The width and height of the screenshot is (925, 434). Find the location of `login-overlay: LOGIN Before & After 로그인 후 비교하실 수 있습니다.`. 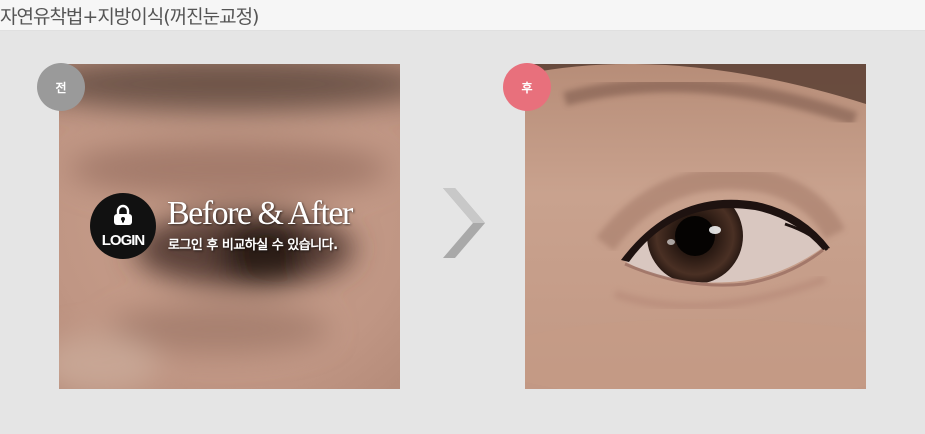

login-overlay: LOGIN Before & After 로그인 후 비교하실 수 있습니다. is located at coordinates (235, 228).